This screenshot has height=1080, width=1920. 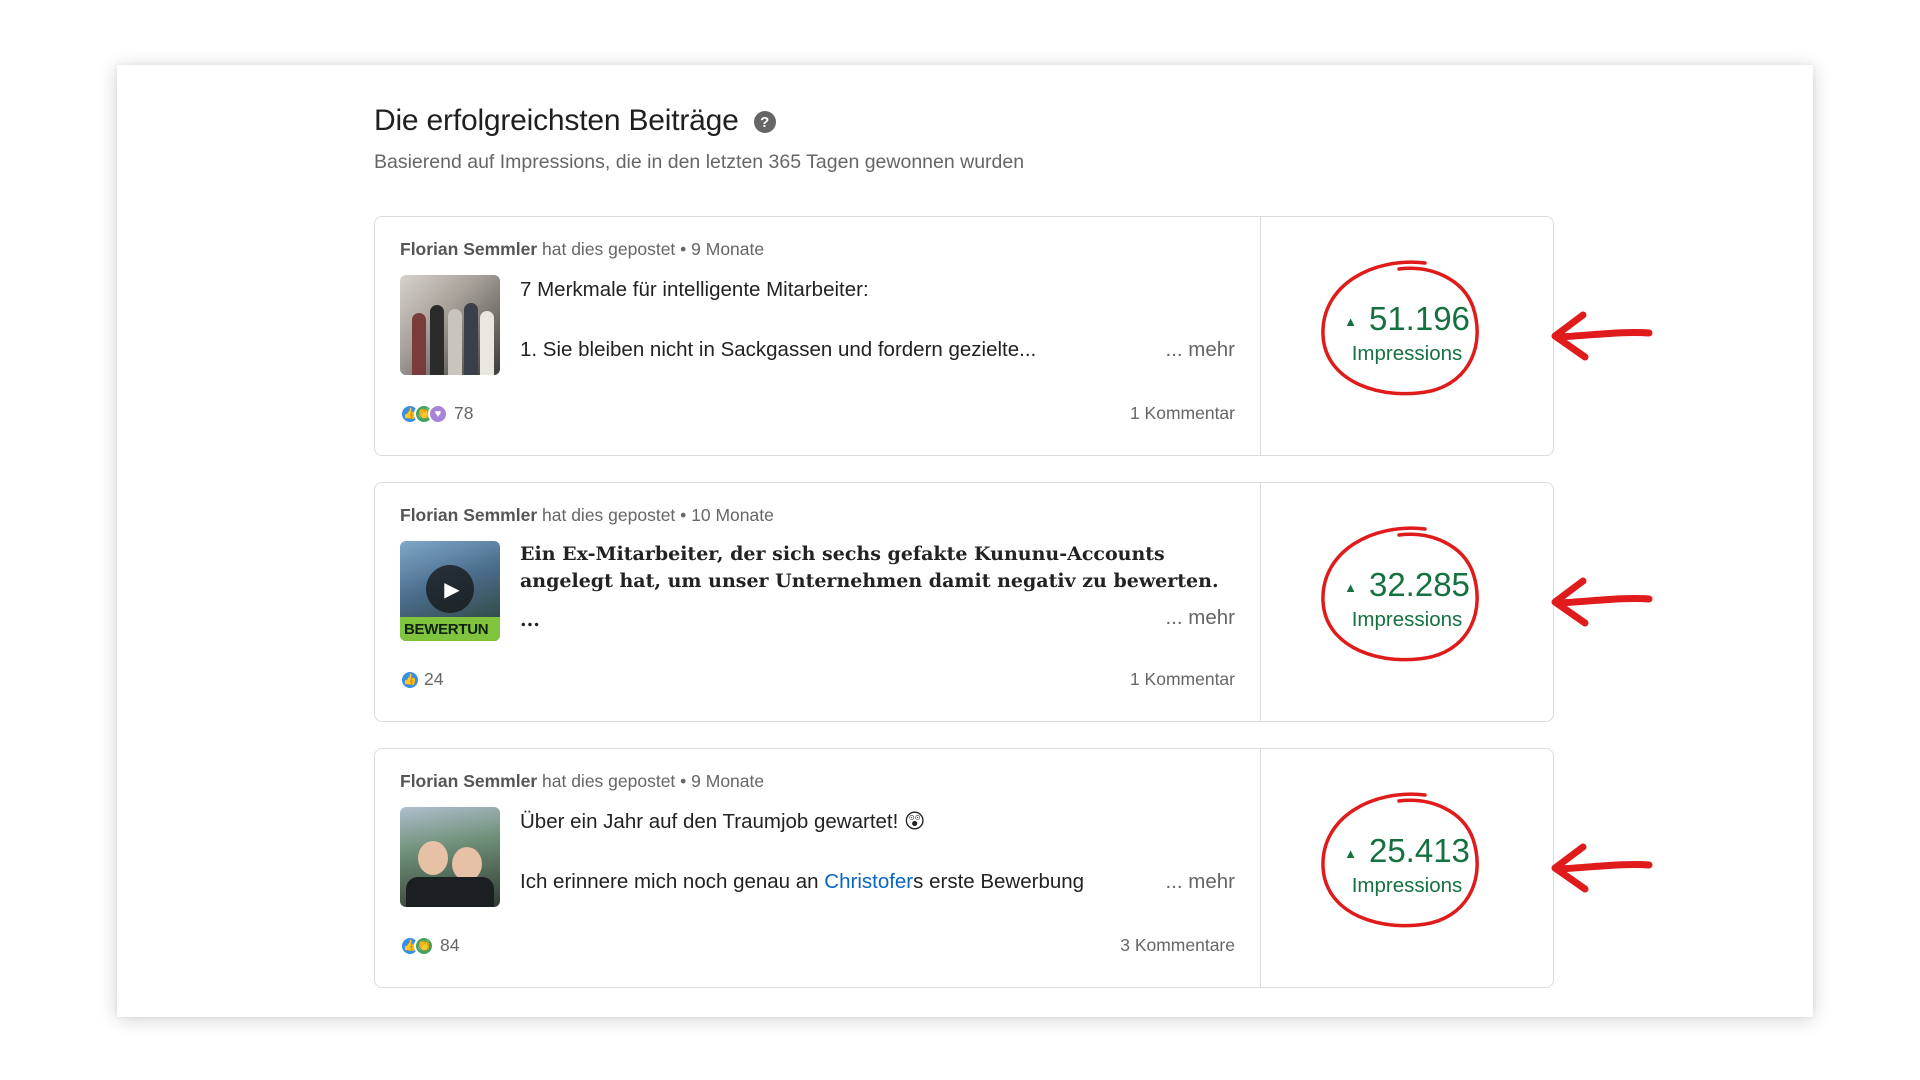 What do you see at coordinates (556, 120) in the screenshot?
I see `section-title: Die erfolgreichsten Beiträge` at bounding box center [556, 120].